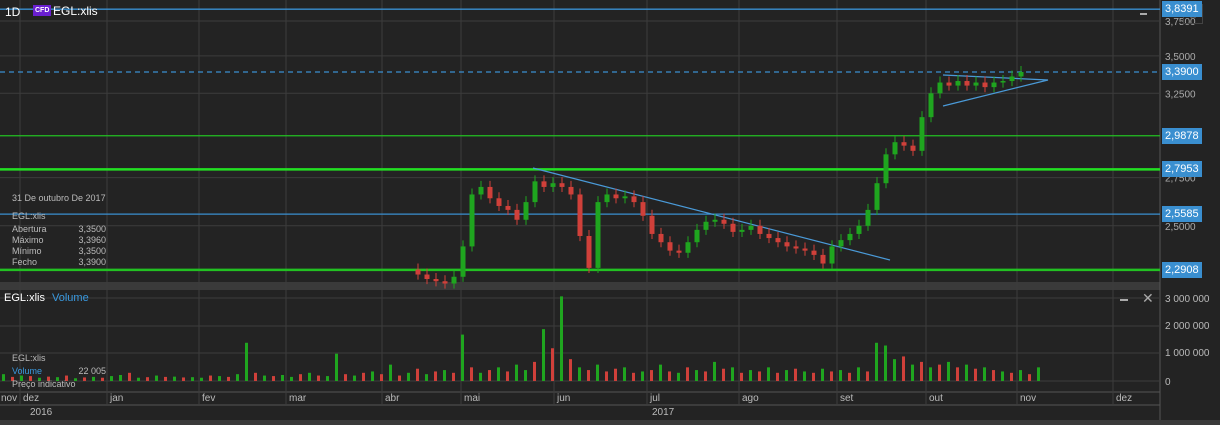  What do you see at coordinates (610, 422) in the screenshot?
I see `bottom-scrollbar` at bounding box center [610, 422].